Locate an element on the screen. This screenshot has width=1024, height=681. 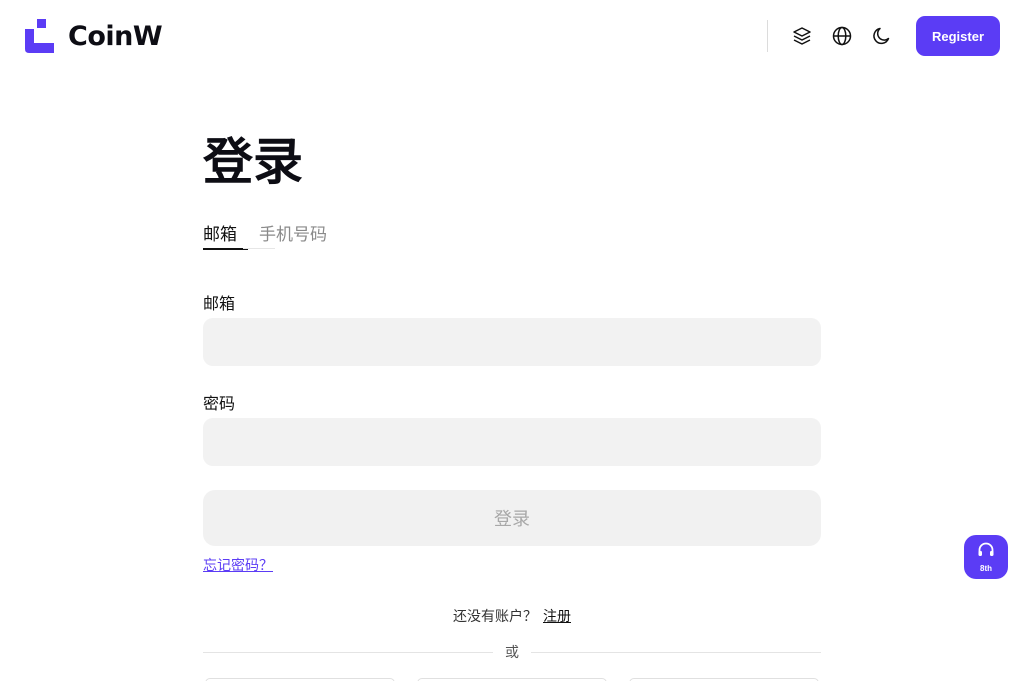
register-button: Register is located at coordinates (958, 36).